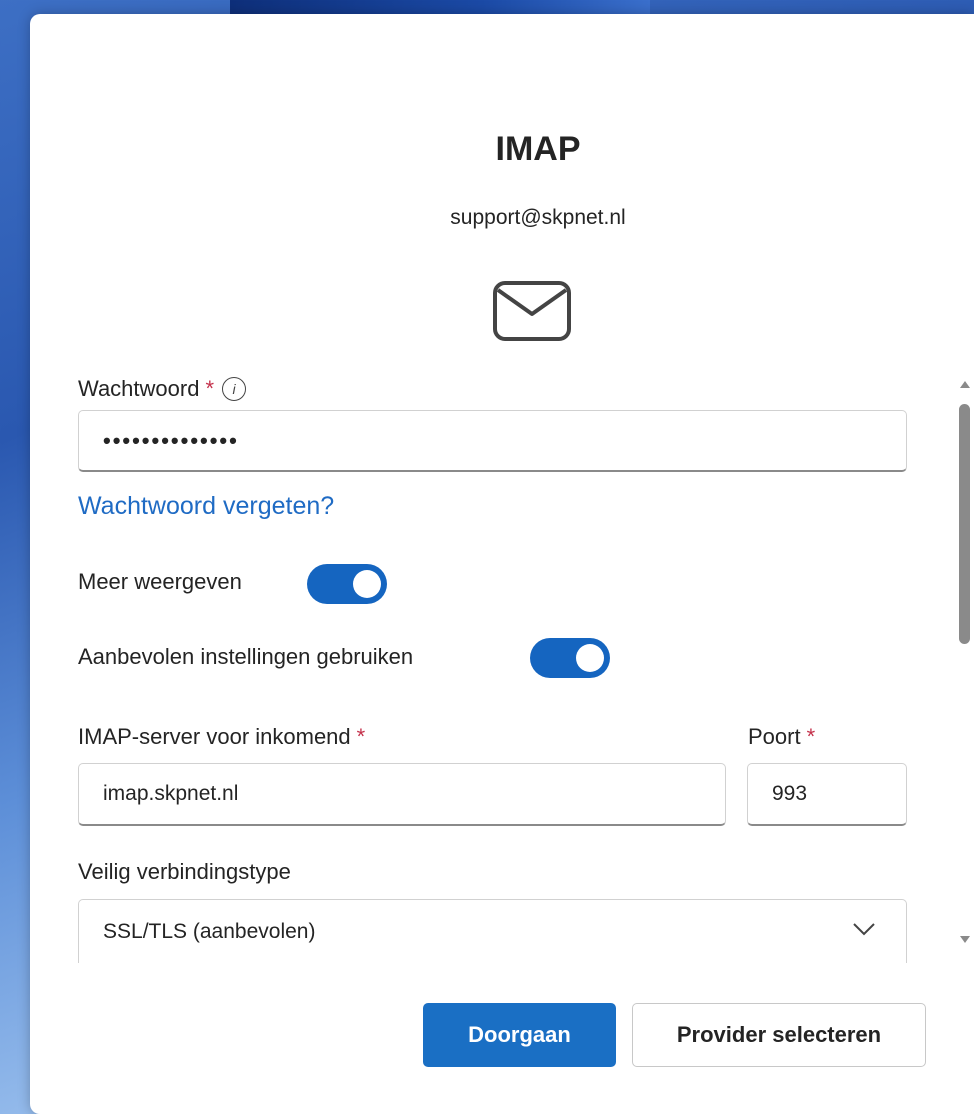  What do you see at coordinates (347, 584) in the screenshot?
I see `show-more-toggle` at bounding box center [347, 584].